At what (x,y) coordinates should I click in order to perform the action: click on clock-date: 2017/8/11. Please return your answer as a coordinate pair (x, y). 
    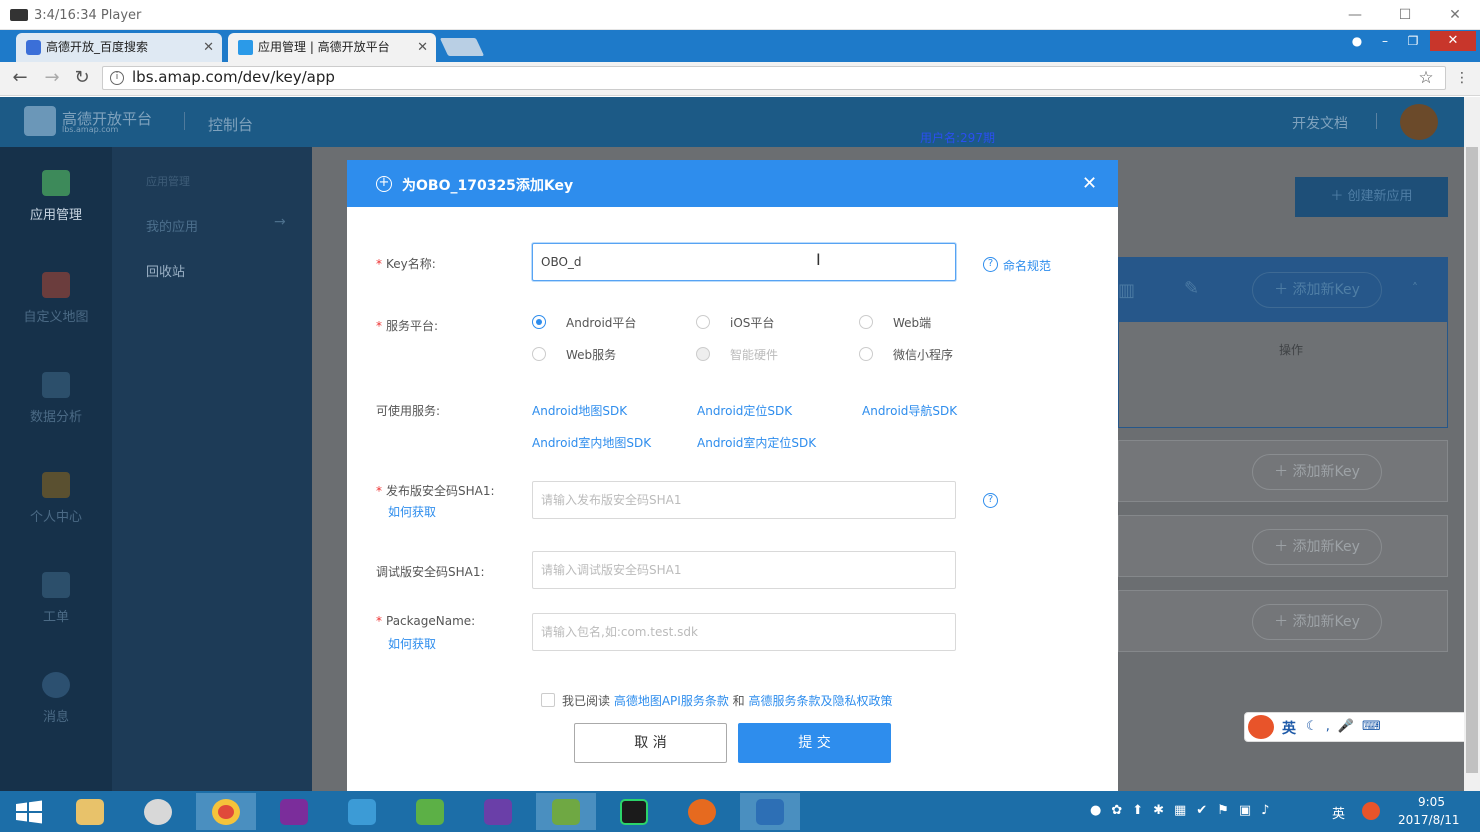
    Looking at the image, I should click on (1429, 820).